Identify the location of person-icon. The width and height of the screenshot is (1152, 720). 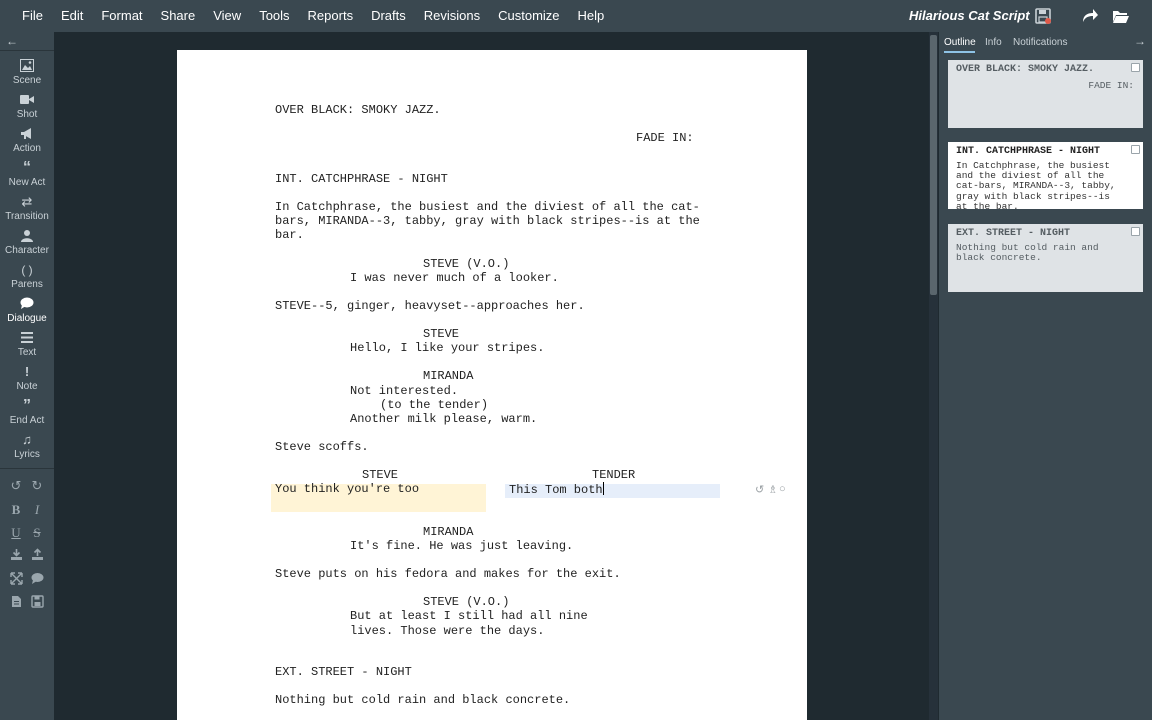
(27, 236).